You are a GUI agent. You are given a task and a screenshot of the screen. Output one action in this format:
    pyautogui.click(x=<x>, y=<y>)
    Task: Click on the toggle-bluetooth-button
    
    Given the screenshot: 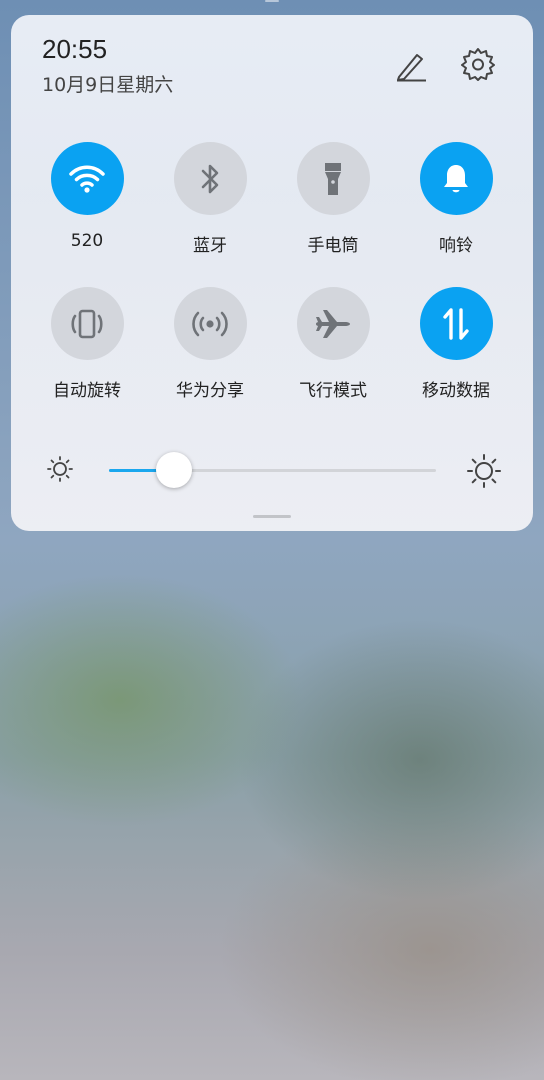 What is the action you would take?
    pyautogui.click(x=210, y=178)
    